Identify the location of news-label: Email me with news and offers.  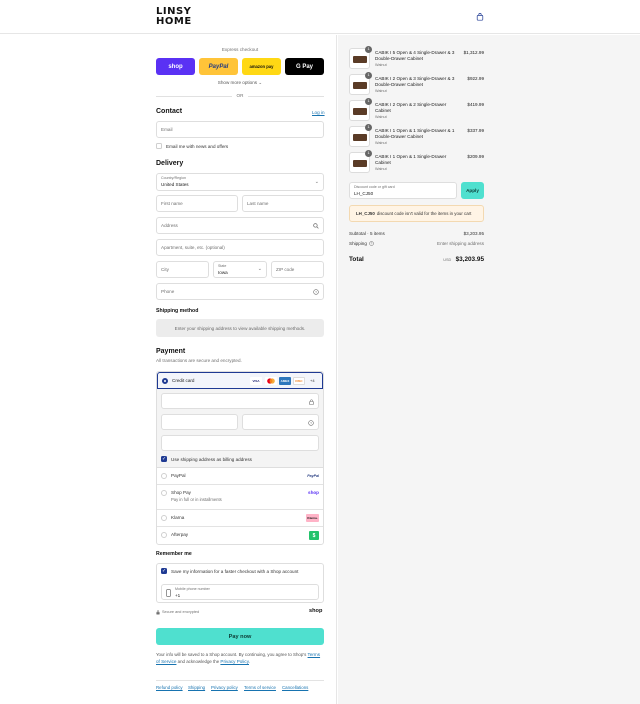
(197, 146).